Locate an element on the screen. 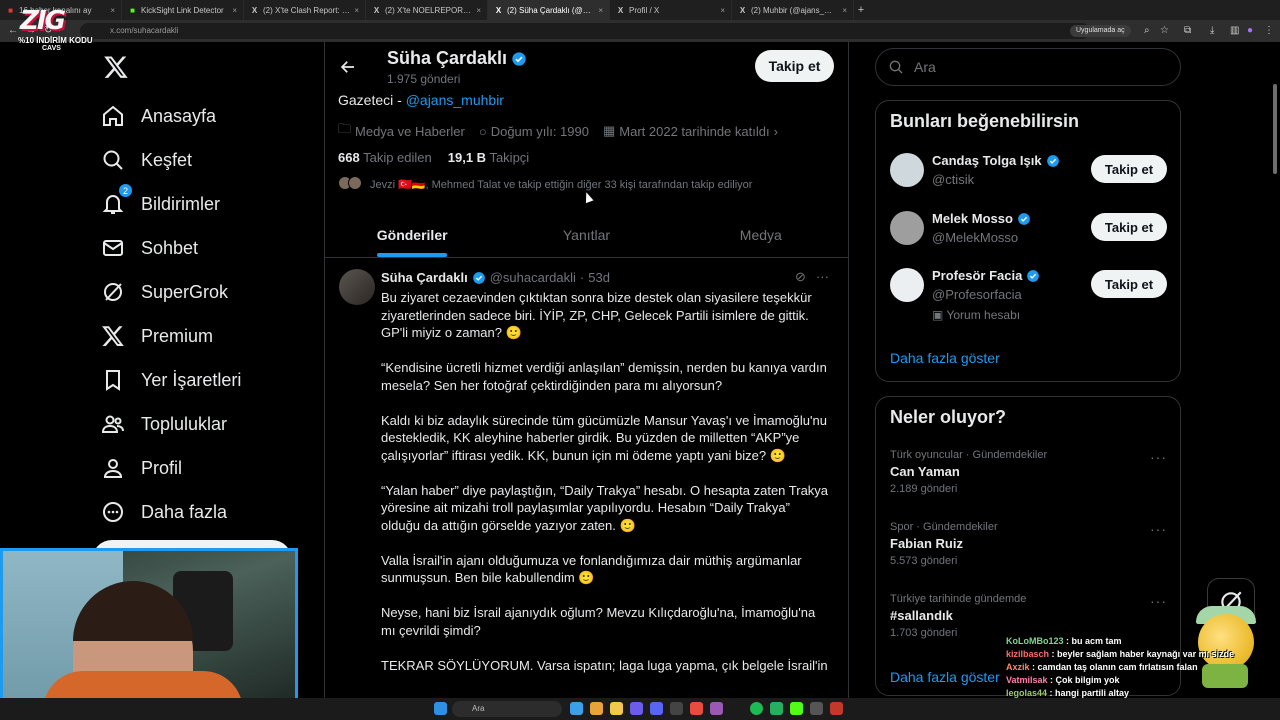 The width and height of the screenshot is (1280, 720). suggestion-row: Melek Mosso @MelekMosso Takip et is located at coordinates (1030, 231).